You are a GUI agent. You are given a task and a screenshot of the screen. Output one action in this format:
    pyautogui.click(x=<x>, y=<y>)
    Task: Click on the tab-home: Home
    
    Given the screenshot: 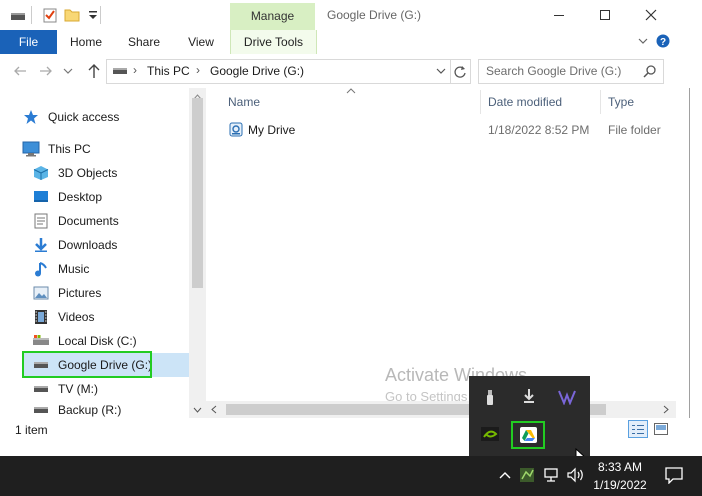 What is the action you would take?
    pyautogui.click(x=86, y=42)
    